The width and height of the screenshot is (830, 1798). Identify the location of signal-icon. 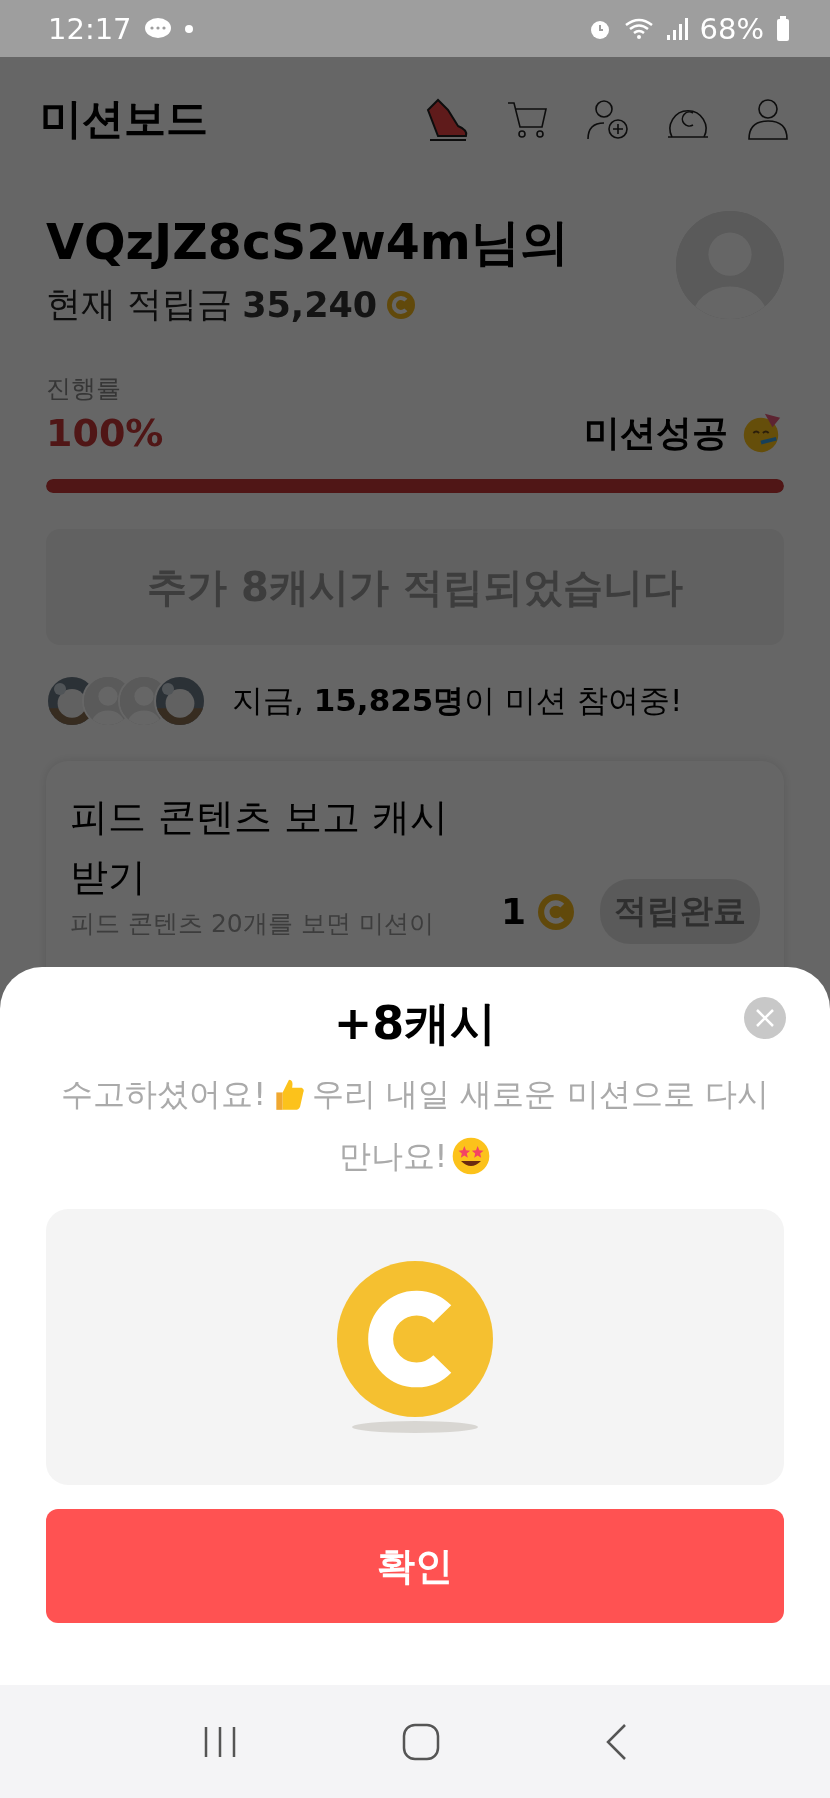
(676, 28).